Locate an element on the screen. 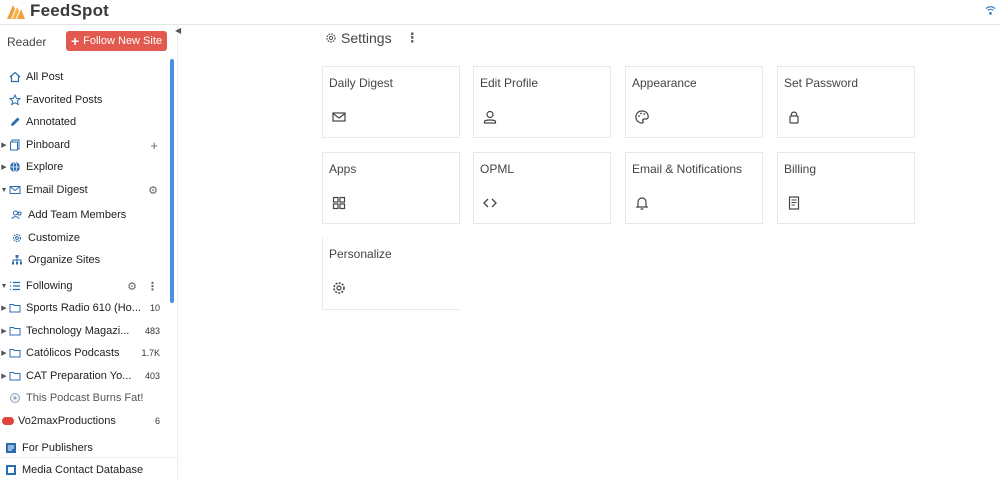 The width and height of the screenshot is (1000, 481). card-personalize: Personalize is located at coordinates (391, 274).